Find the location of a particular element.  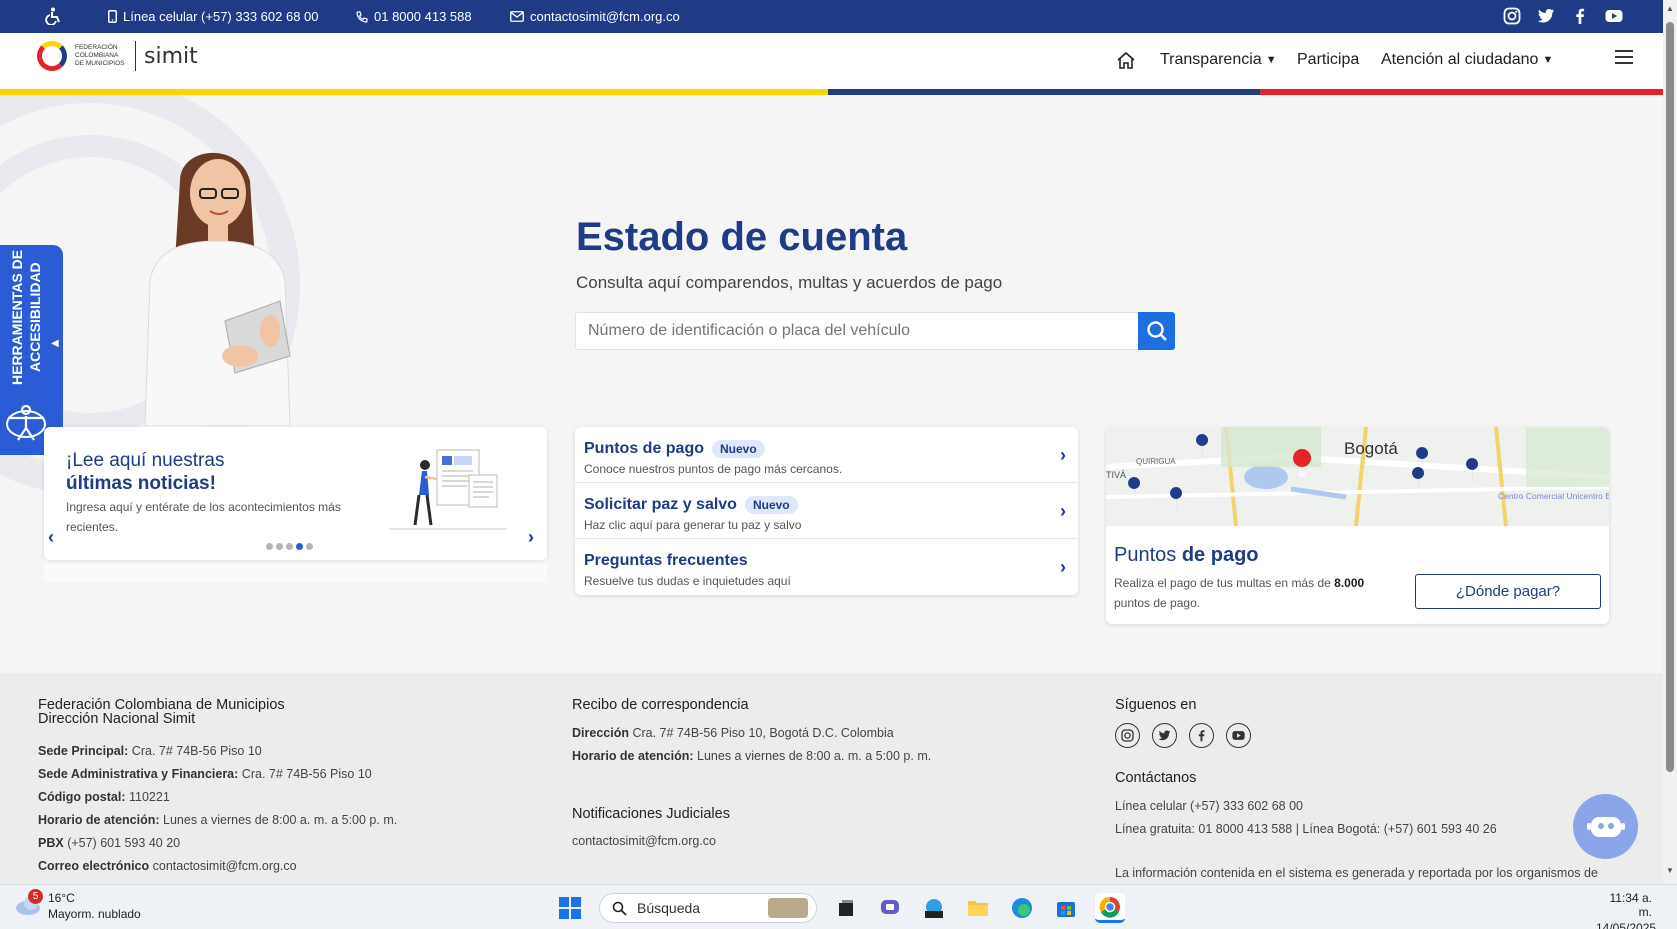

windows-start-icon is located at coordinates (570, 908).